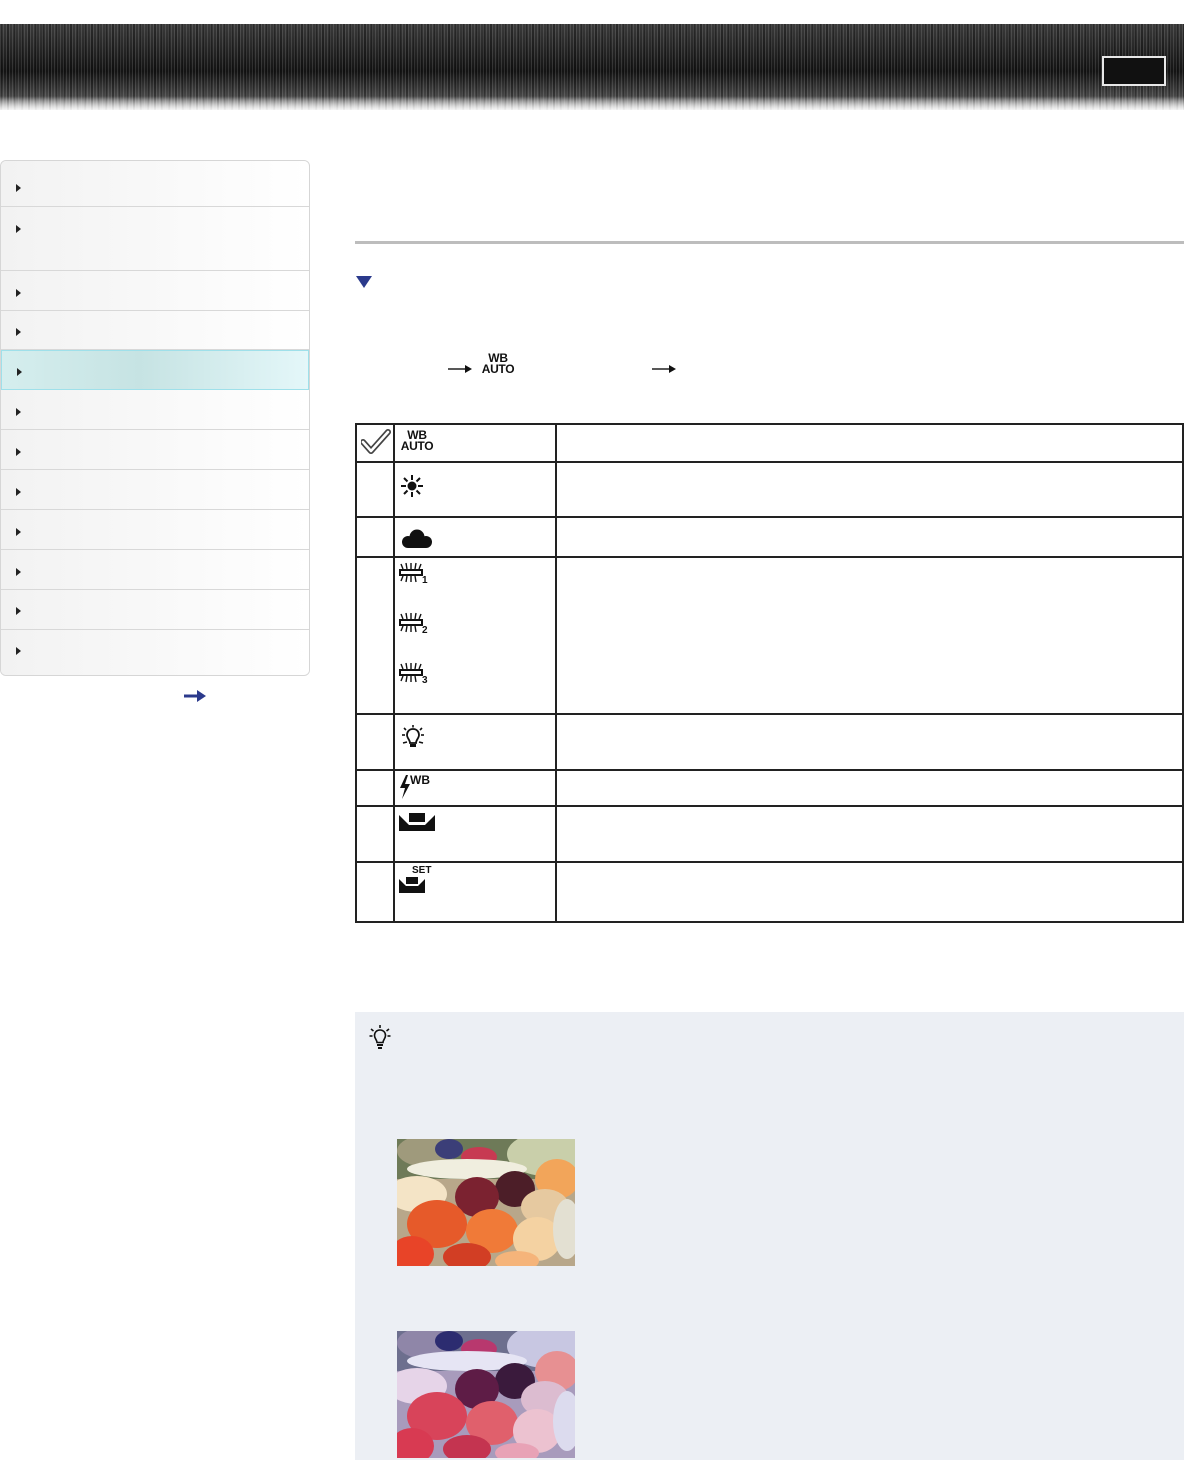 The height and width of the screenshot is (1460, 1184). Describe the element at coordinates (412, 486) in the screenshot. I see `daylight-sun-icon` at that location.